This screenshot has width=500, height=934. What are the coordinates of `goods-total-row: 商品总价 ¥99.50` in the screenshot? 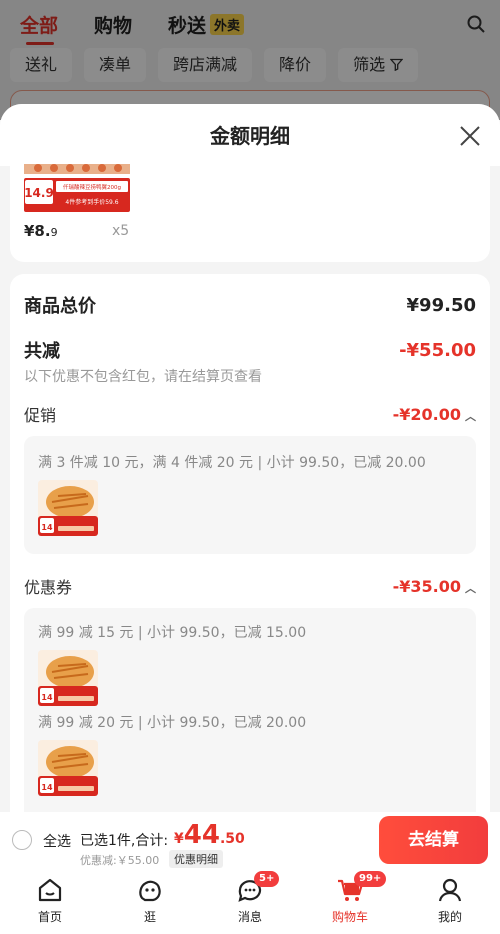 It's located at (250, 305).